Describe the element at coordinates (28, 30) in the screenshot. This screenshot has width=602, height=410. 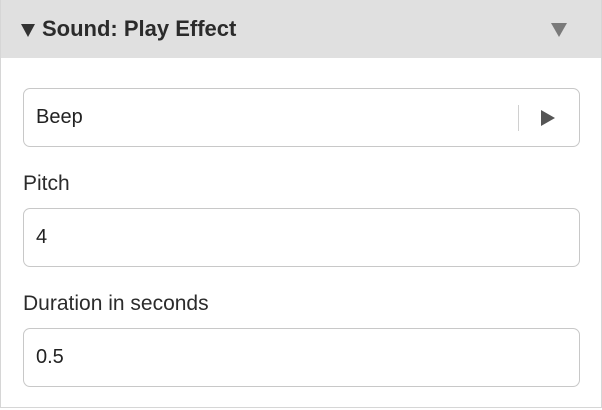
I see `collapse-triangle-icon` at that location.